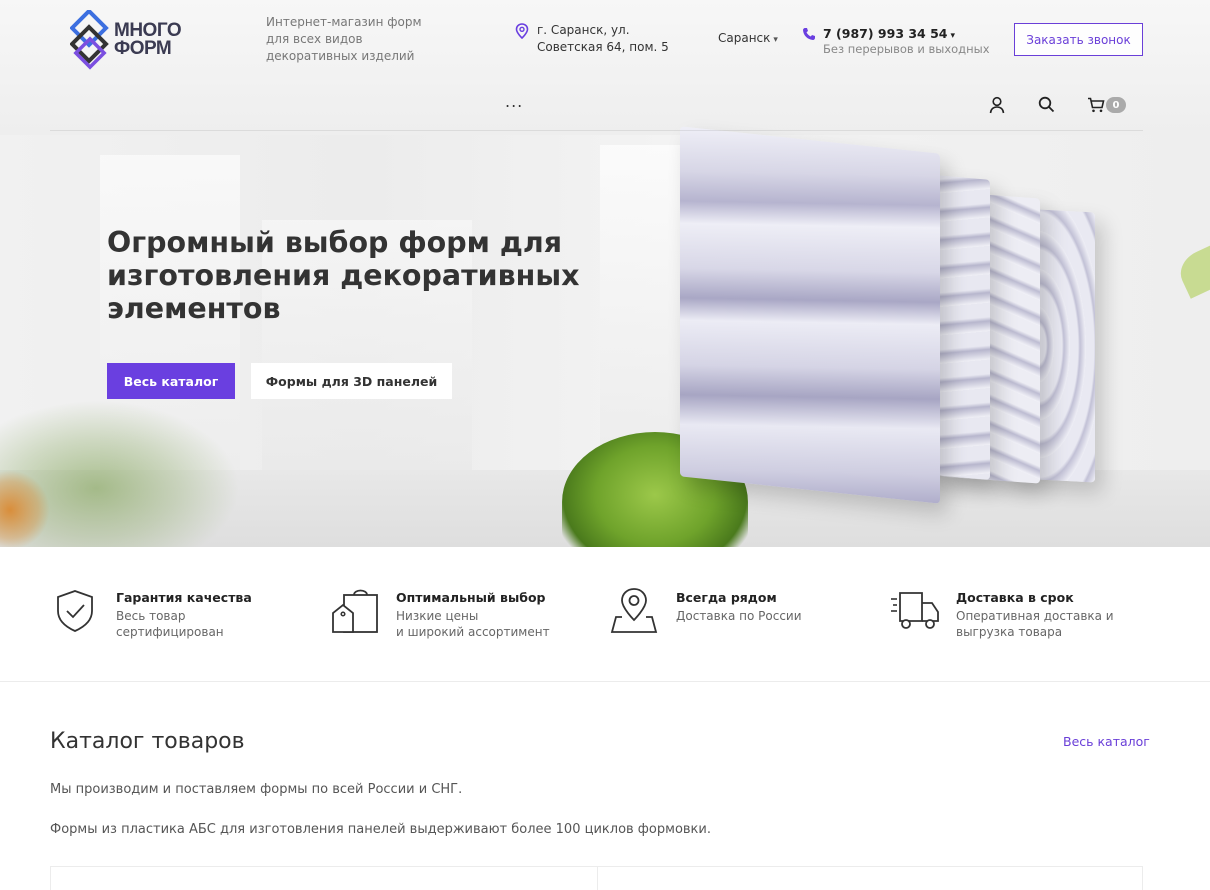  What do you see at coordinates (739, 616) in the screenshot?
I see `feature-desc-text: Доставка по России` at bounding box center [739, 616].